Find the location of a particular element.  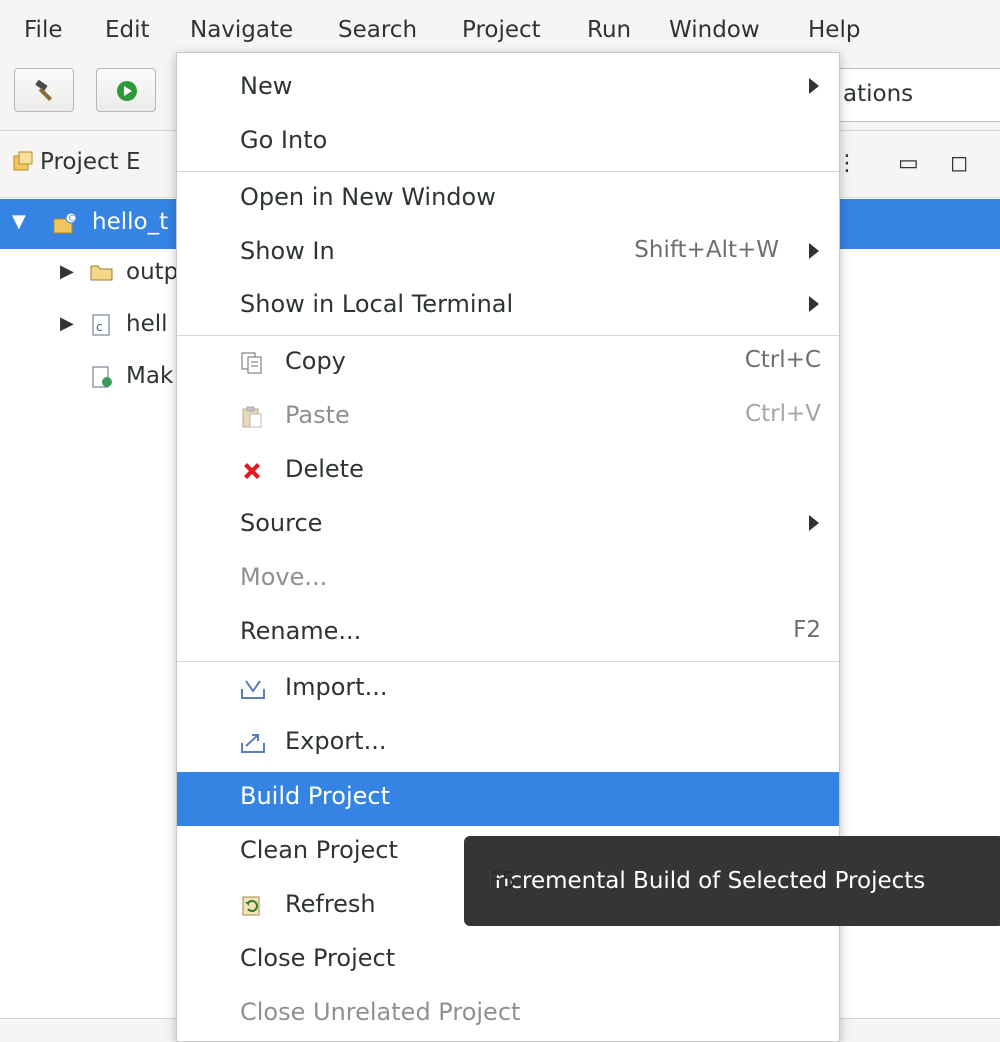

tree-label: outp is located at coordinates (152, 272).